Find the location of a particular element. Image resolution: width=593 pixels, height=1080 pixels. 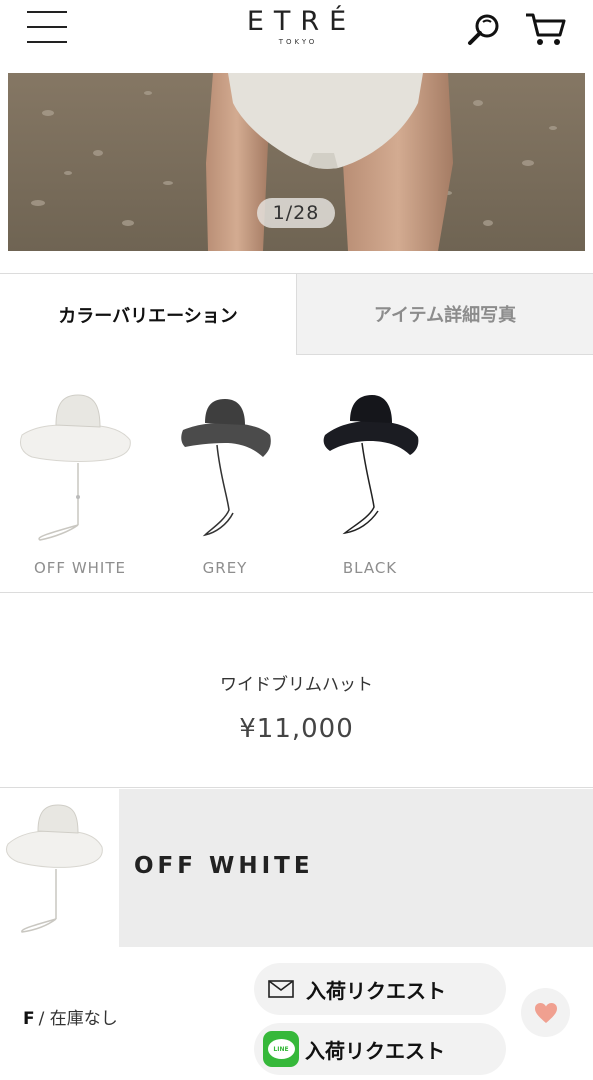

tab-color-variation: カラーバリエーション is located at coordinates (148, 314).